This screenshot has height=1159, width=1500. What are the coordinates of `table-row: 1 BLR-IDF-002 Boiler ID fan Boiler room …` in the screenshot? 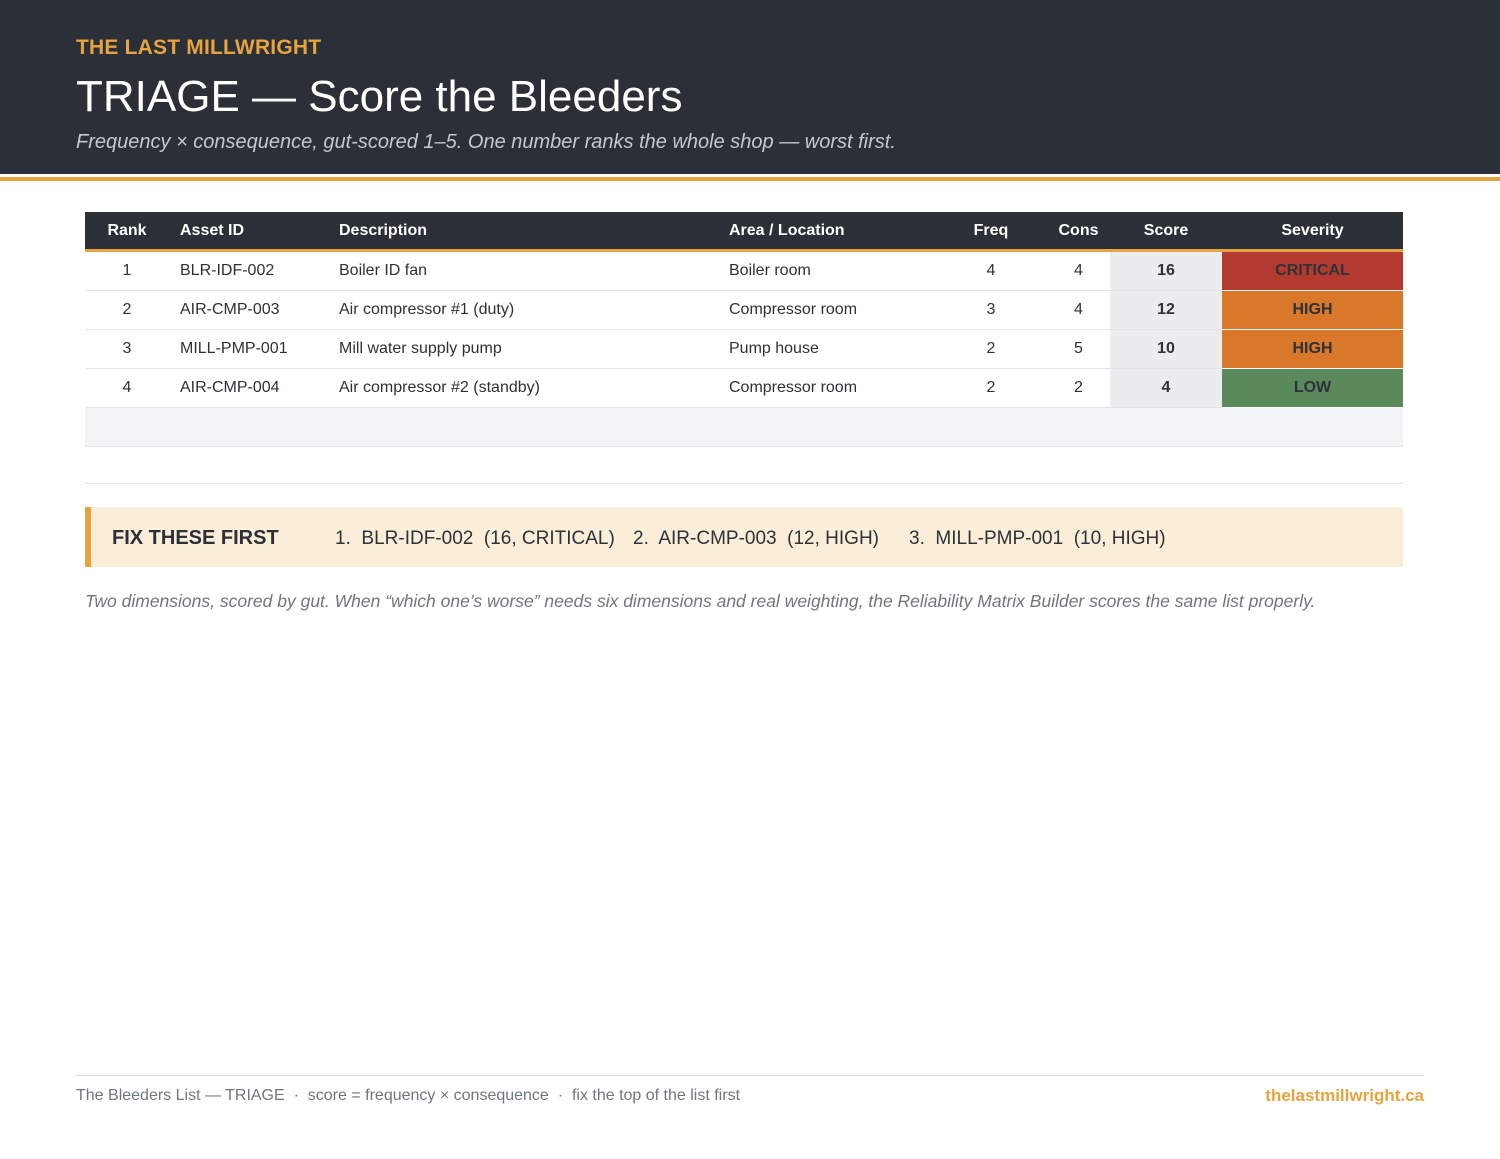 It's located at (744, 270).